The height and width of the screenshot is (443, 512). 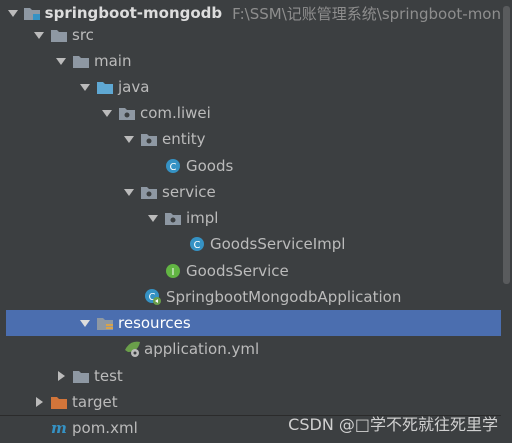 I want to click on tree-node-service: service, so click(x=250, y=192).